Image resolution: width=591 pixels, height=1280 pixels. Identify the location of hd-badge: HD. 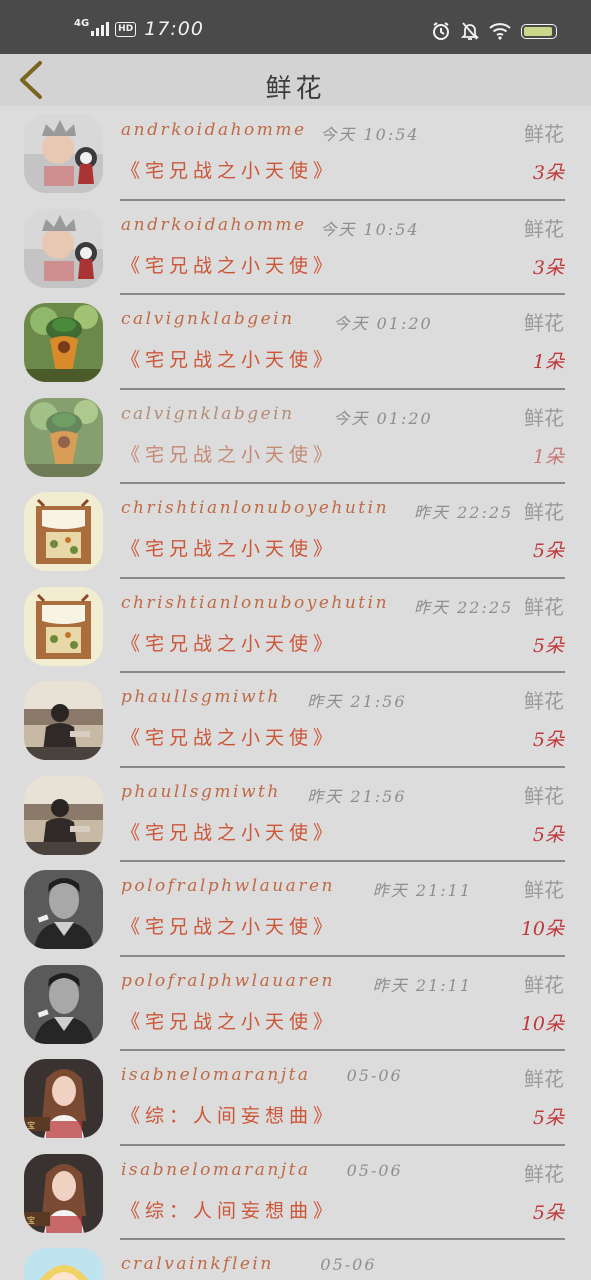
(126, 29).